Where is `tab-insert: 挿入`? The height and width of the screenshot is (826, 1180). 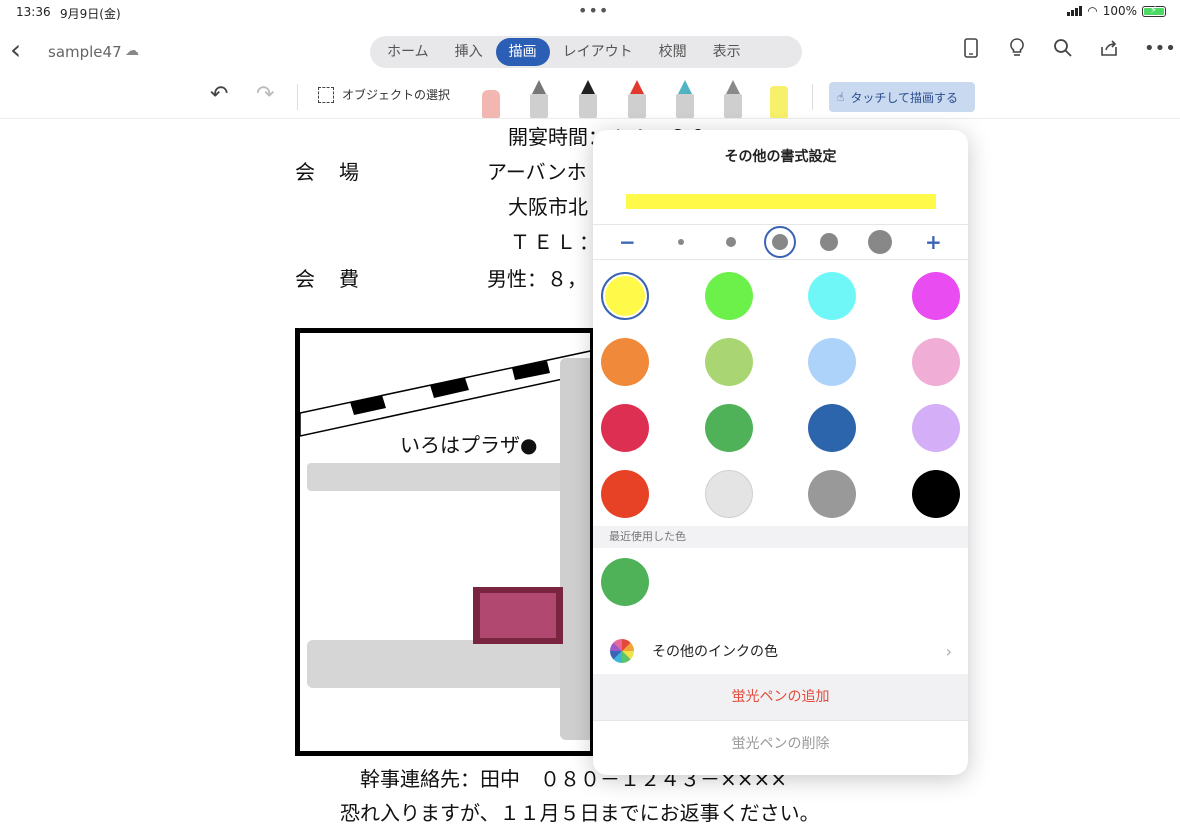 tab-insert: 挿入 is located at coordinates (469, 52).